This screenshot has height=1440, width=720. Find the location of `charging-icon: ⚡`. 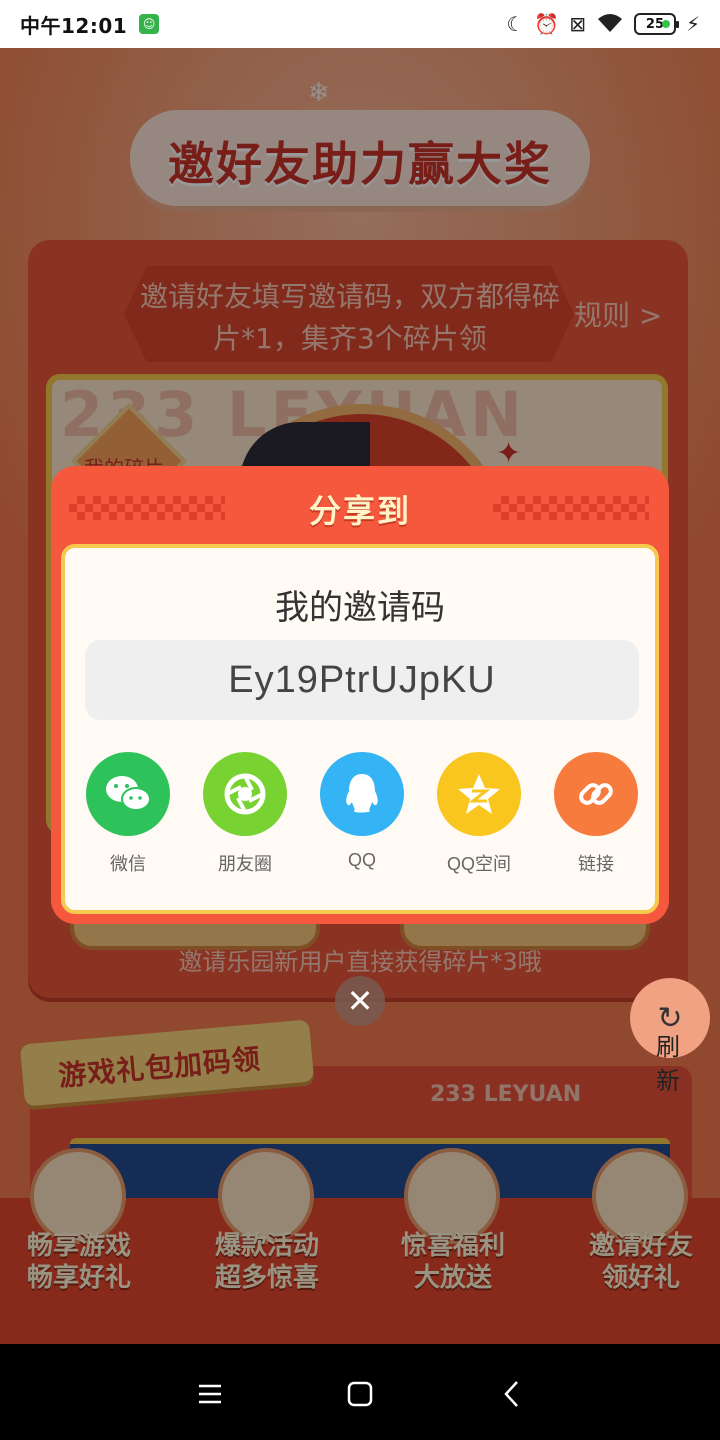

charging-icon: ⚡ is located at coordinates (692, 24).